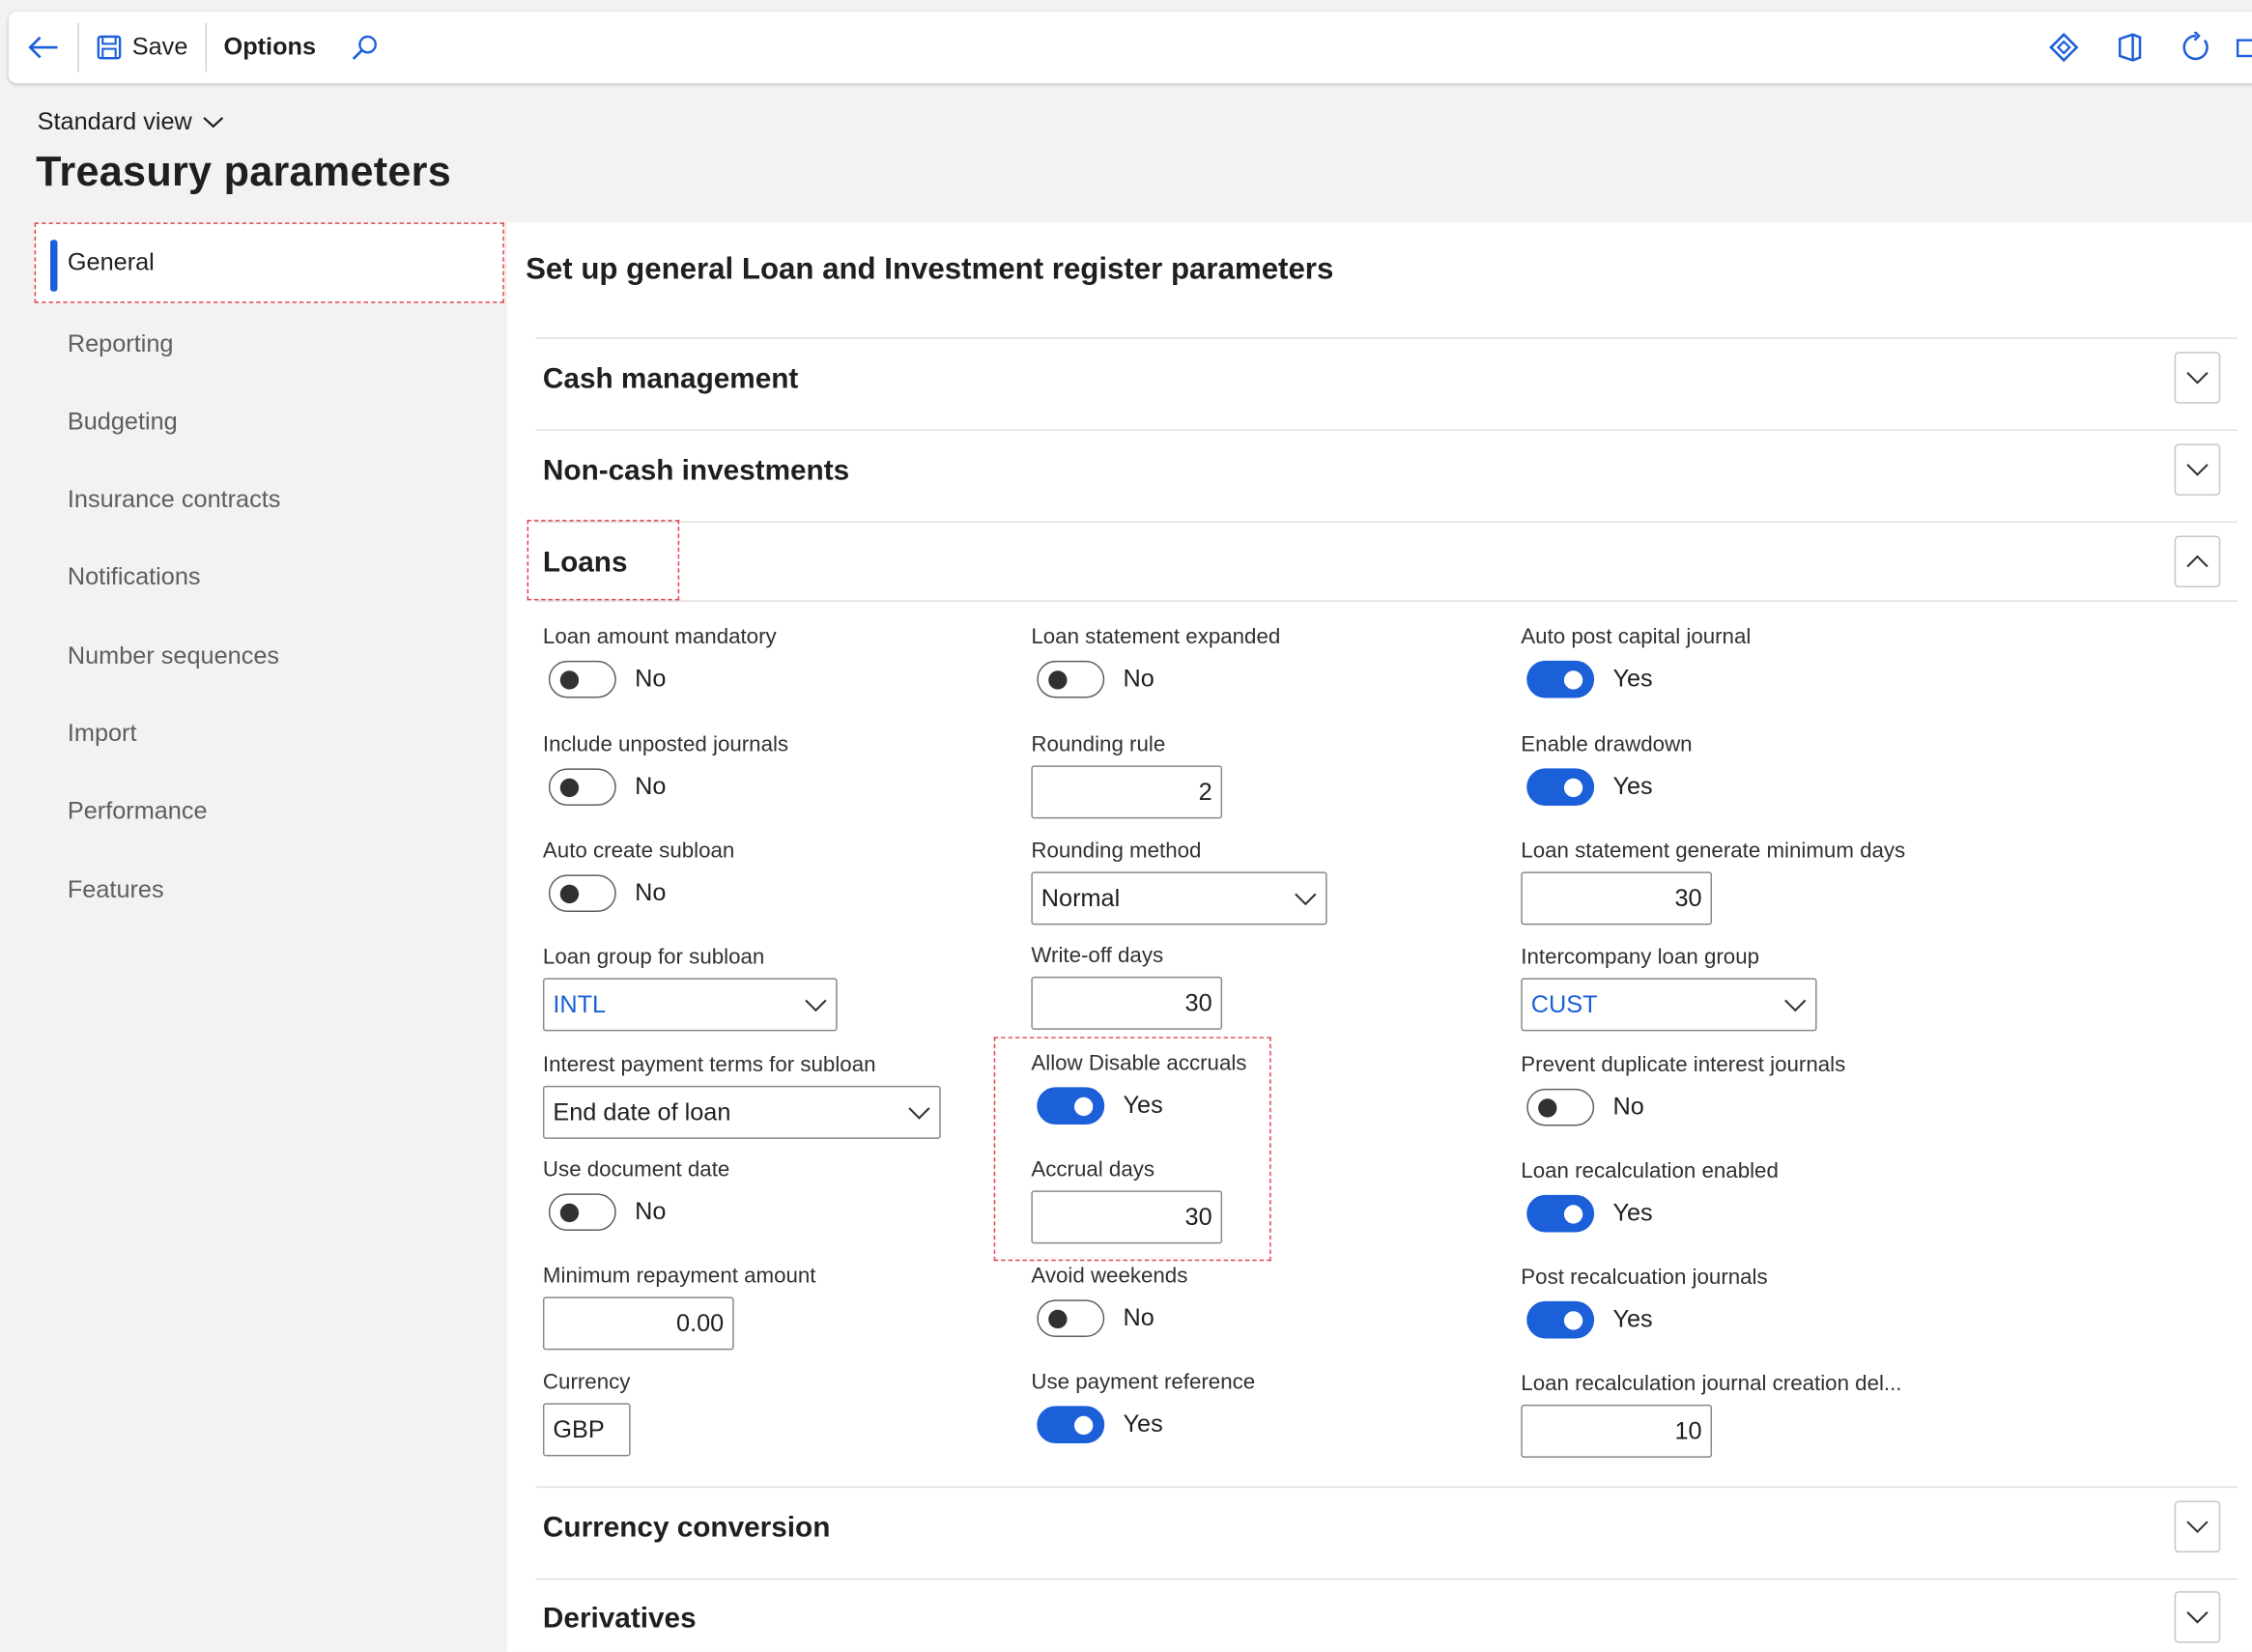 This screenshot has width=2252, height=1652. I want to click on minimum-repayment-input: 0.00, so click(638, 1323).